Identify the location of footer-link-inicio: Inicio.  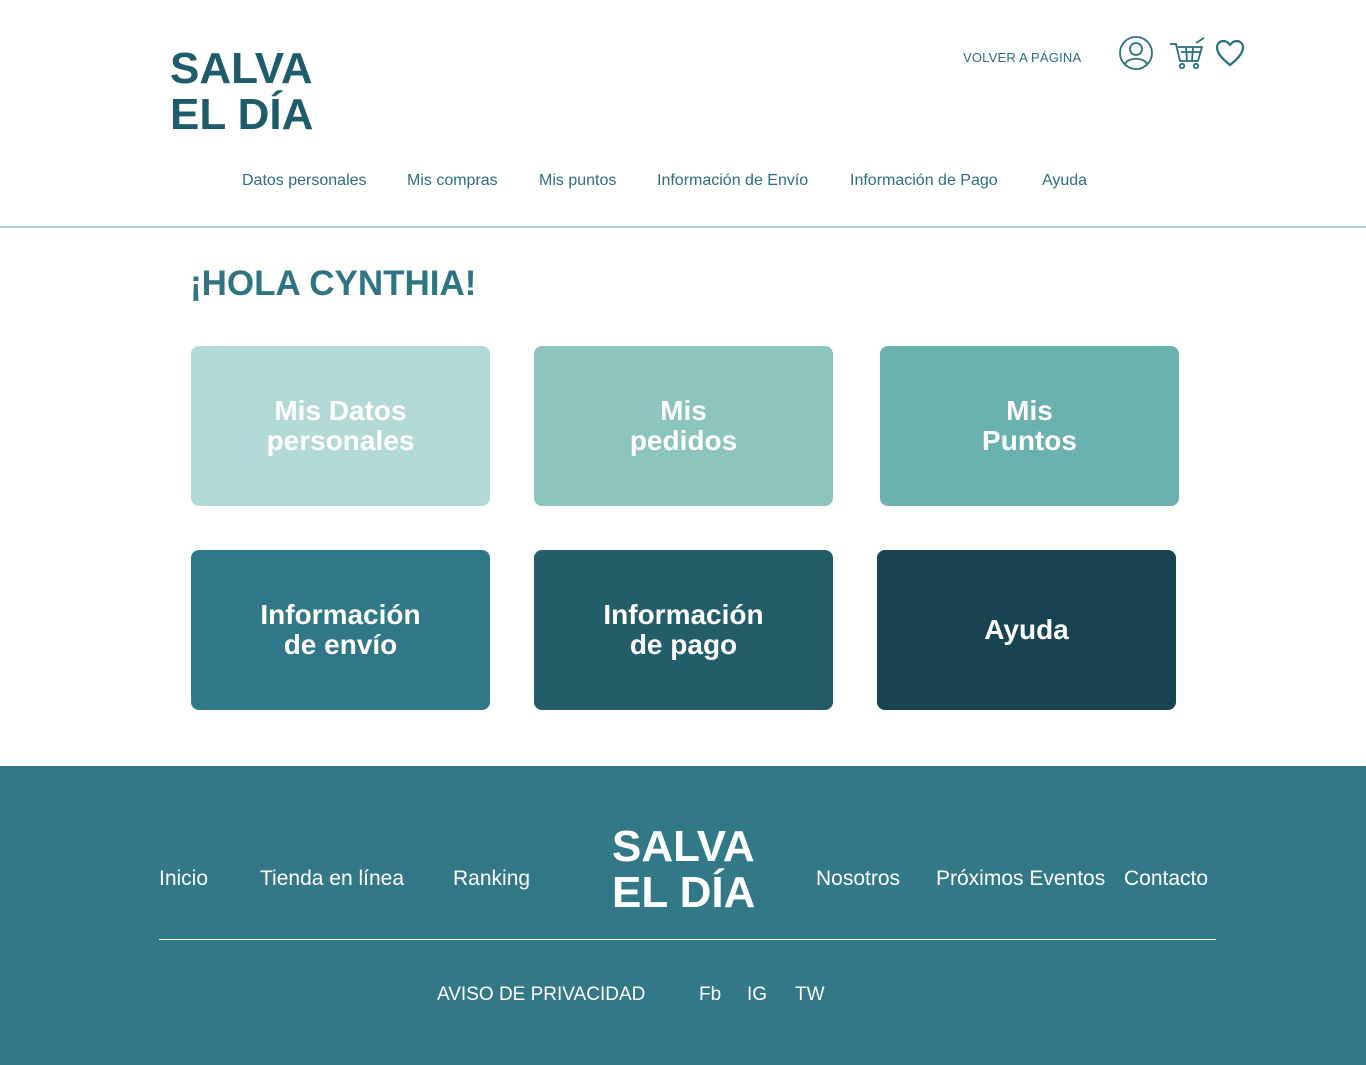
(183, 879).